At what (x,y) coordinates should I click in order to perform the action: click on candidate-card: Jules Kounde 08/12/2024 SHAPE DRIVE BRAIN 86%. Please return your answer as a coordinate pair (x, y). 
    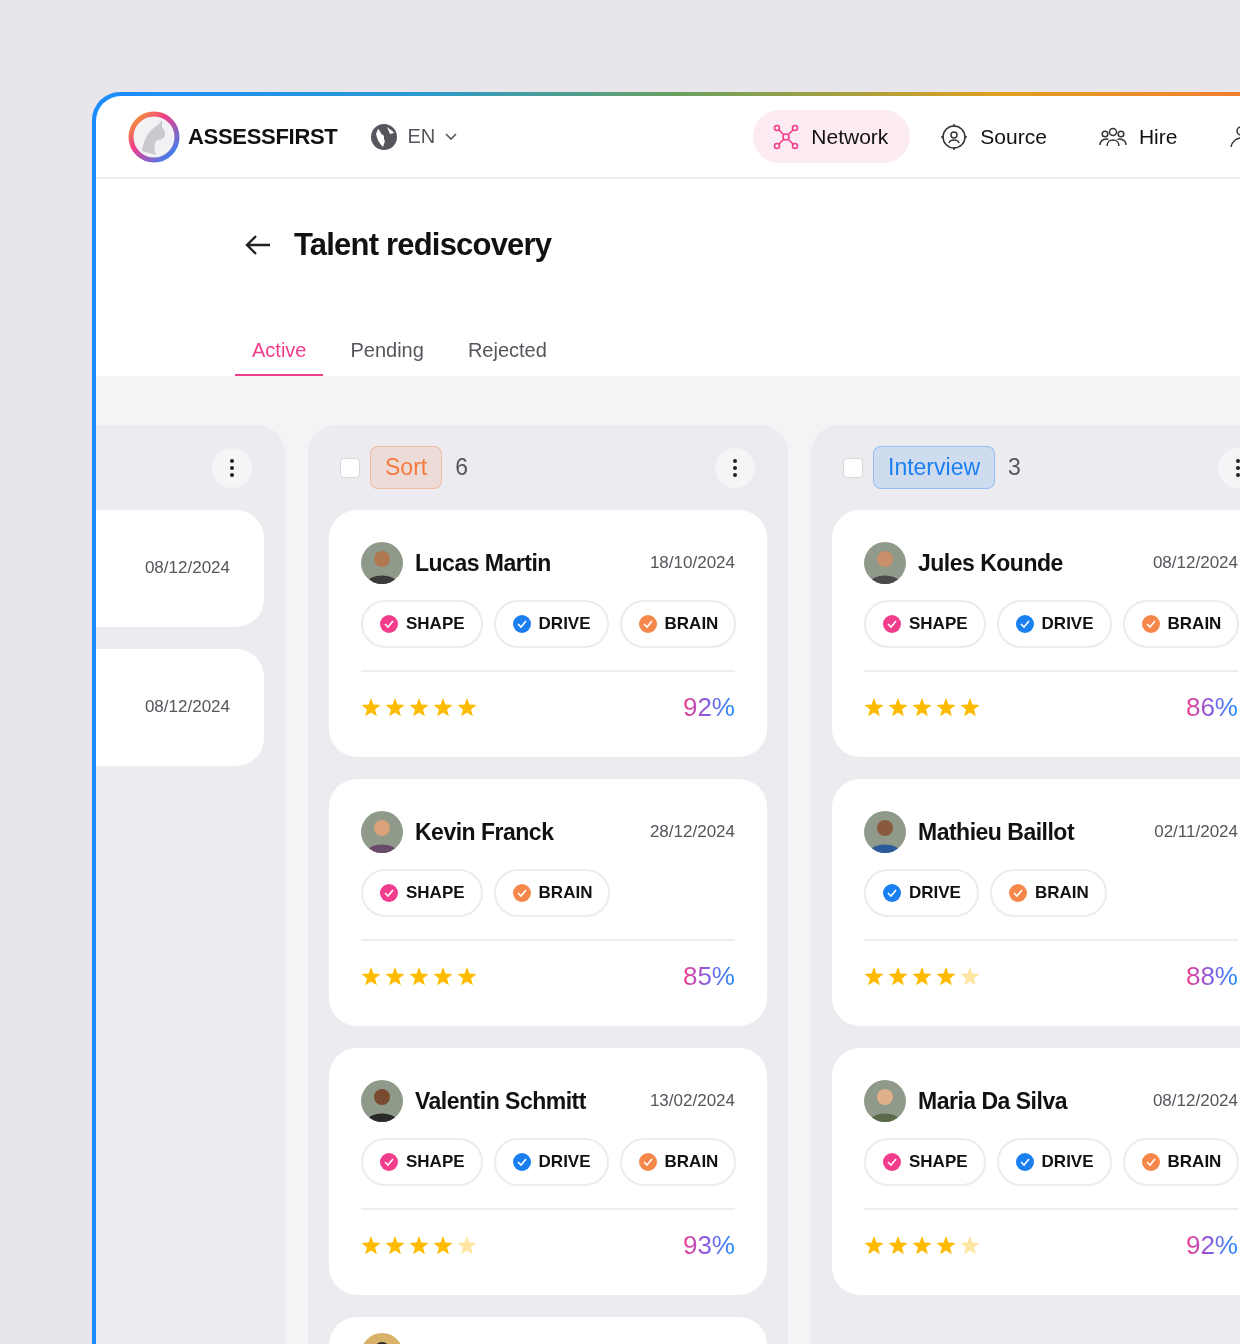
    Looking at the image, I should click on (1036, 633).